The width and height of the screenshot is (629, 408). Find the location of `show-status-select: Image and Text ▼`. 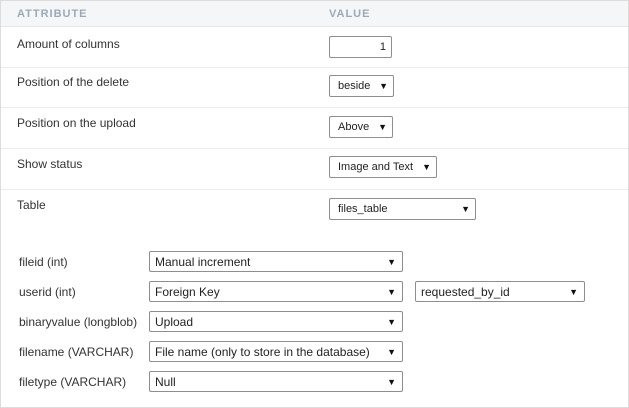

show-status-select: Image and Text ▼ is located at coordinates (383, 167).